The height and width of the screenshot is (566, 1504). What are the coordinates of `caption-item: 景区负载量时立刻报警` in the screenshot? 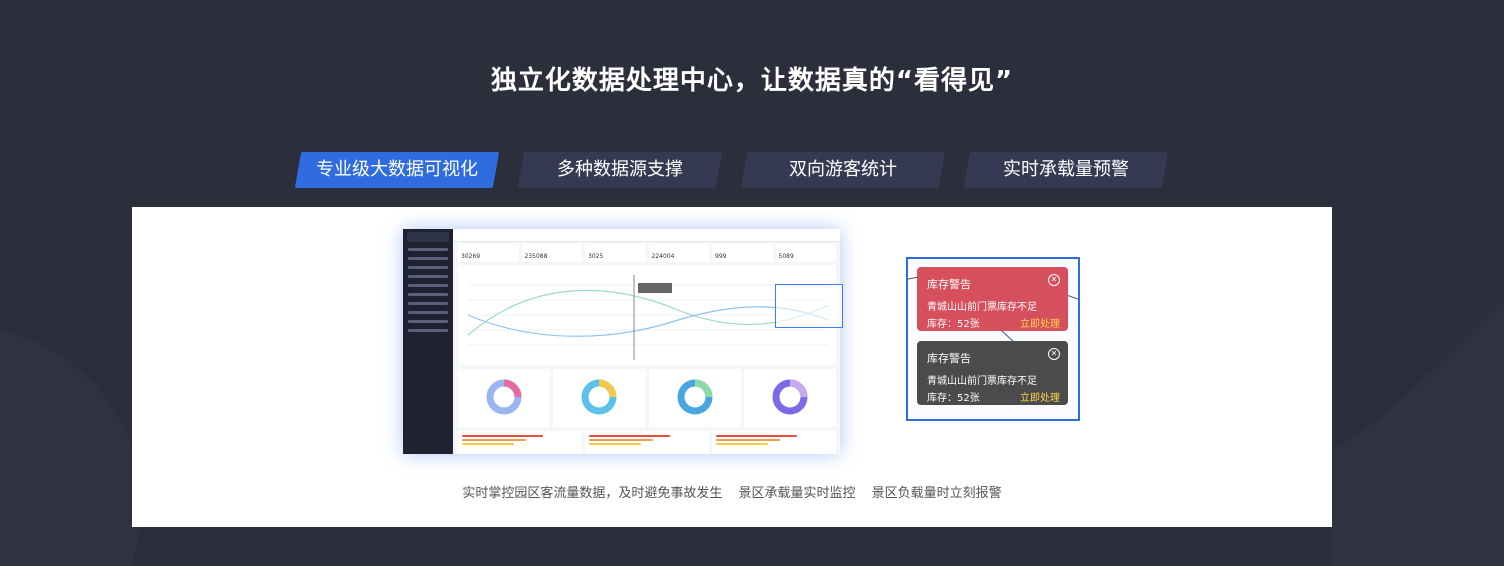 It's located at (936, 493).